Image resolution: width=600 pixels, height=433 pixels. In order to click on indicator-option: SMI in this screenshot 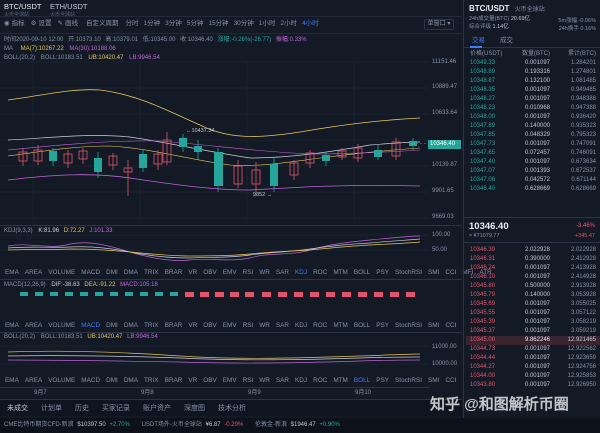, I will do `click(433, 272)`.